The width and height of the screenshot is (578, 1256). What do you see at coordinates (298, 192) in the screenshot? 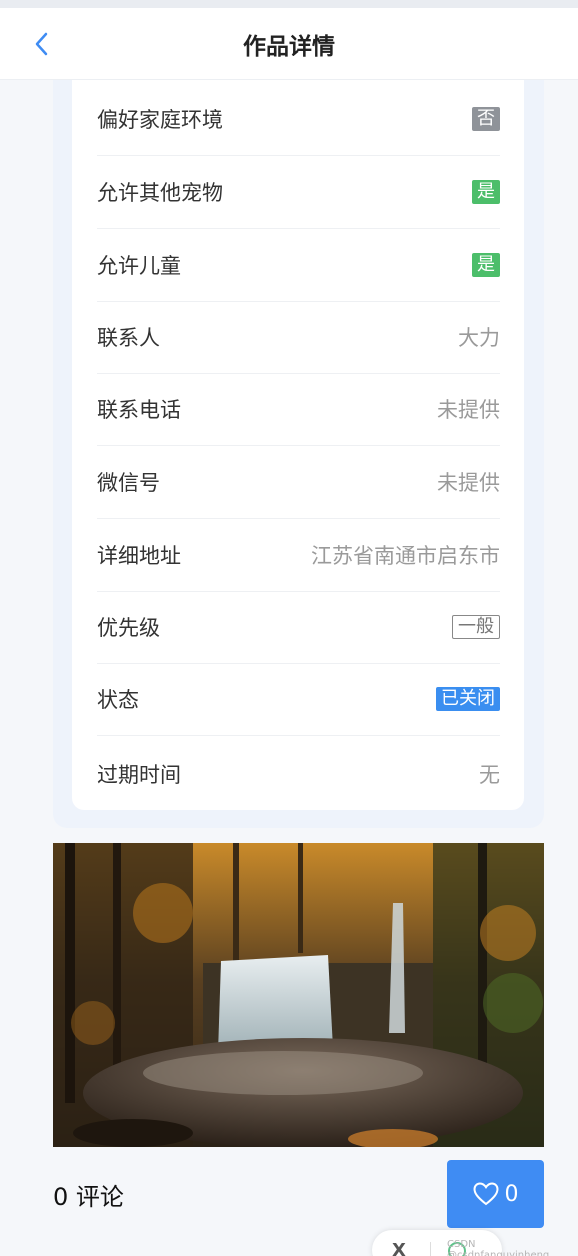
I see `detail-row-other-pets: 允许其他宠物 是` at bounding box center [298, 192].